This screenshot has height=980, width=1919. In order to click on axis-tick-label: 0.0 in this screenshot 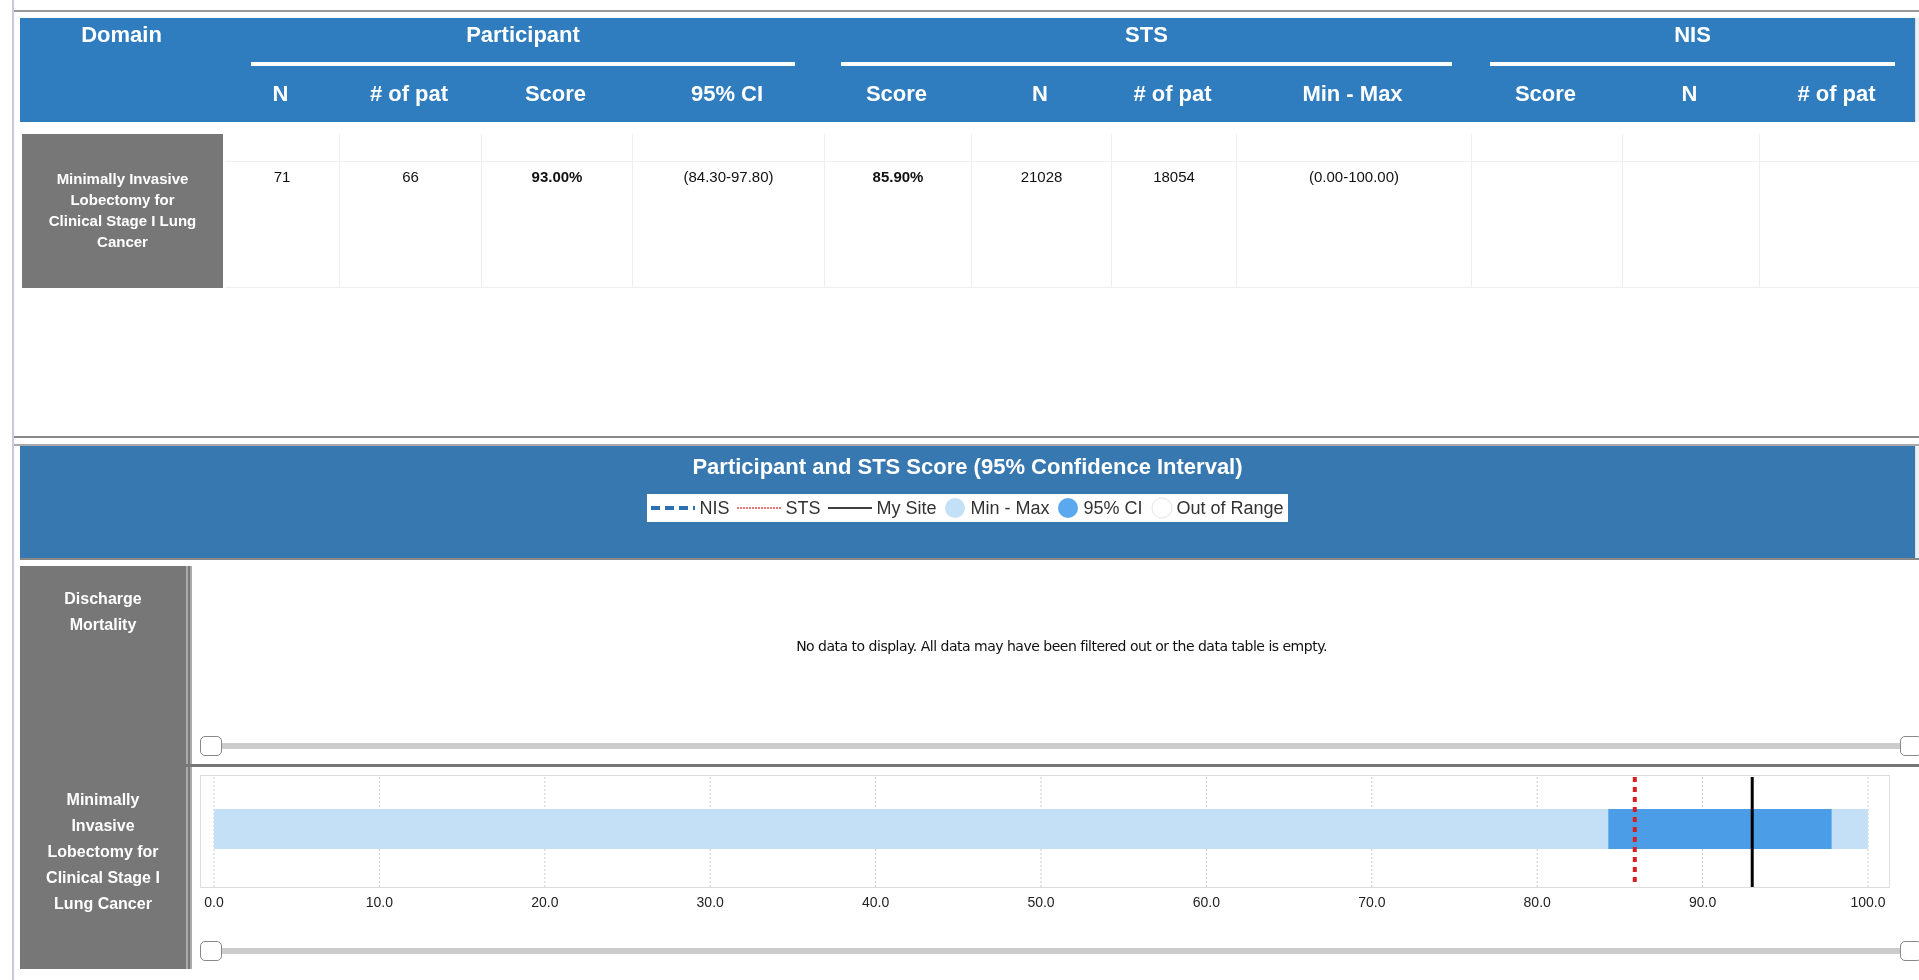, I will do `click(214, 902)`.